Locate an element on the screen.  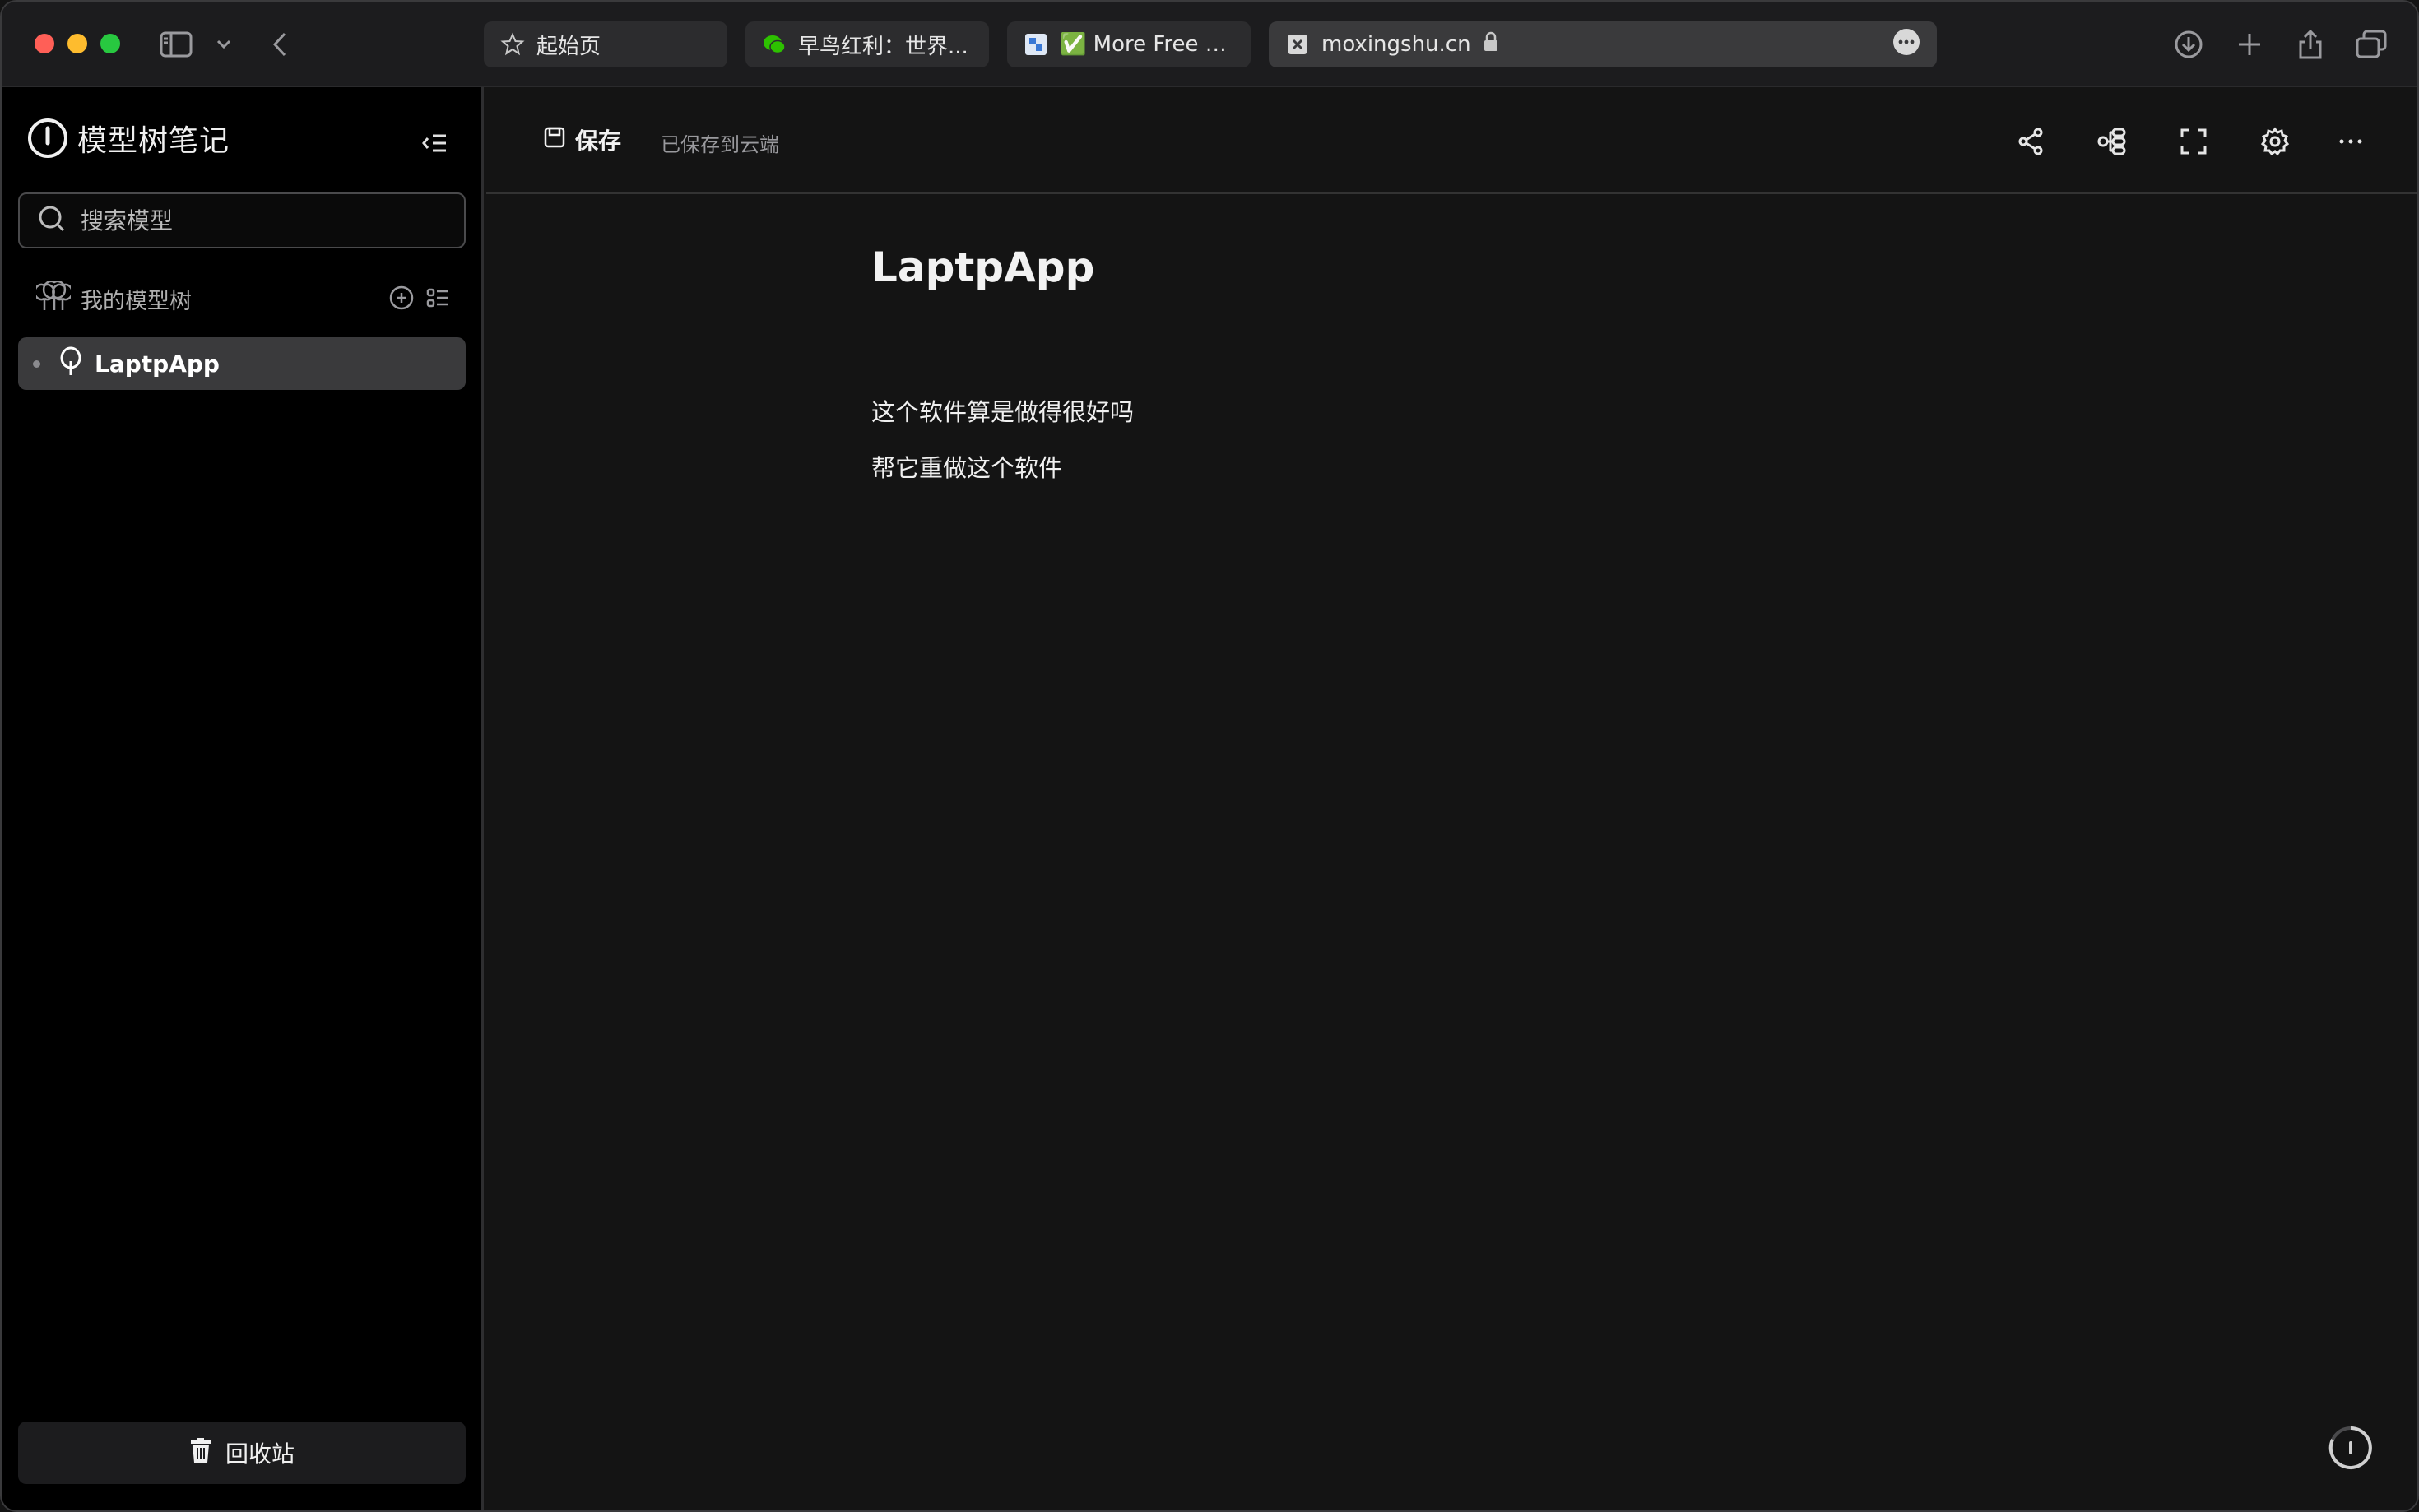
search-input is located at coordinates (263, 220).